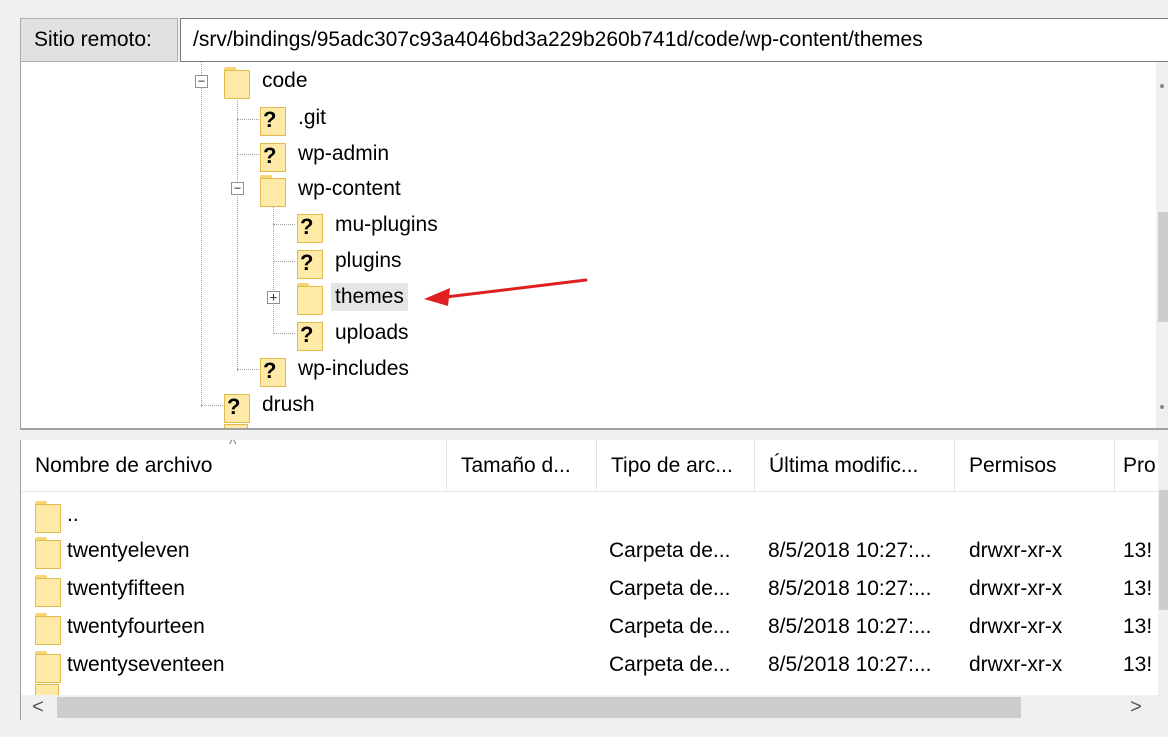 This screenshot has height=737, width=1168. I want to click on tree-node-uploads: ? uploads, so click(355, 333).